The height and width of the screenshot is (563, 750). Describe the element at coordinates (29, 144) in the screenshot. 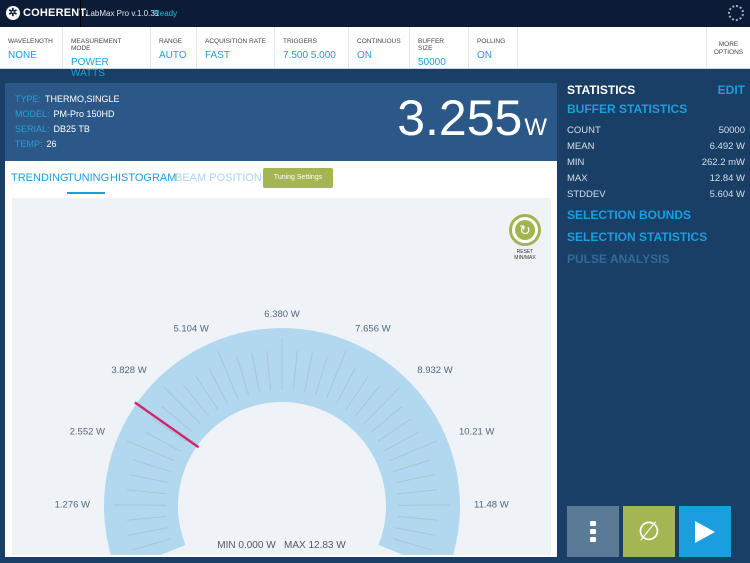

I see `label: TEMP:` at that location.